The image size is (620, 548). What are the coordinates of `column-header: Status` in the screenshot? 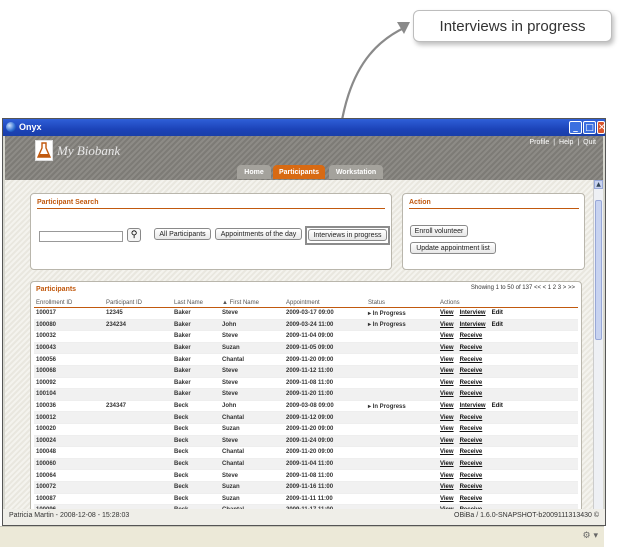 It's located at (402, 303).